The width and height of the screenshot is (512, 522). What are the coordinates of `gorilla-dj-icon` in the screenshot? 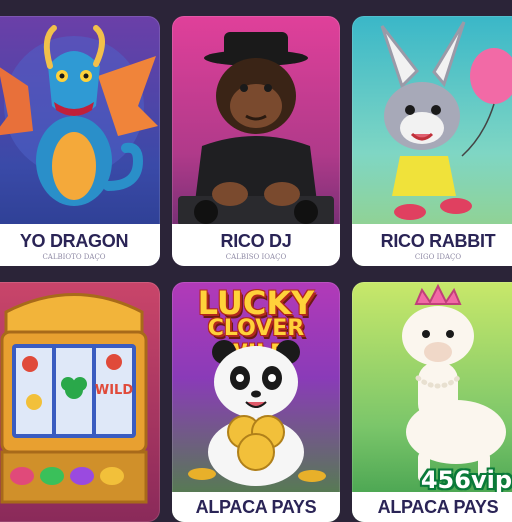 It's located at (256, 129).